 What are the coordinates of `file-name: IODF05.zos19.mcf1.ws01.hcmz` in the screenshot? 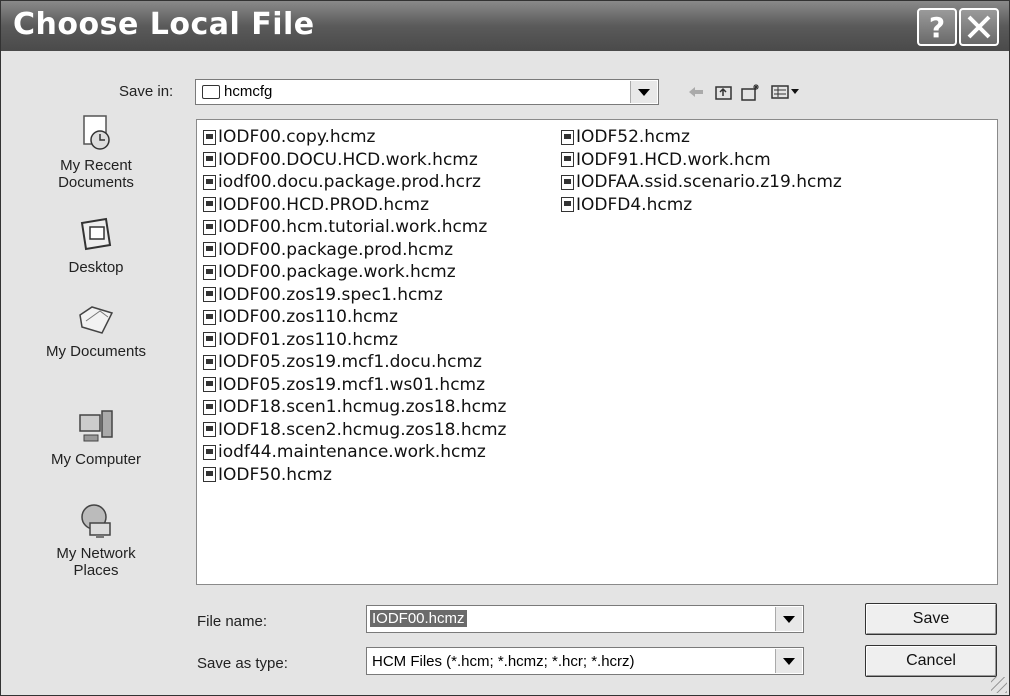 It's located at (352, 384).